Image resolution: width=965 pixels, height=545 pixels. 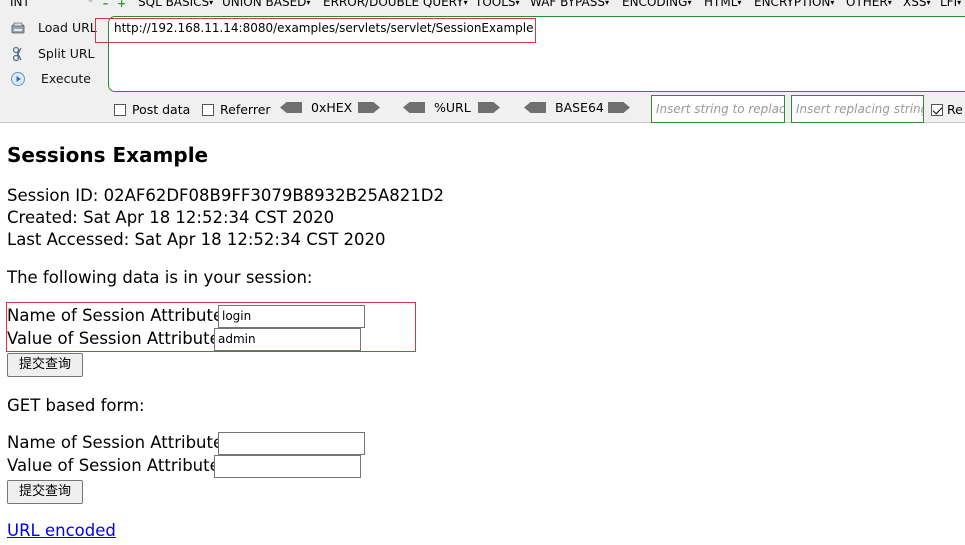 What do you see at coordinates (45, 492) in the screenshot?
I see `form2-submit-button: 提交查询` at bounding box center [45, 492].